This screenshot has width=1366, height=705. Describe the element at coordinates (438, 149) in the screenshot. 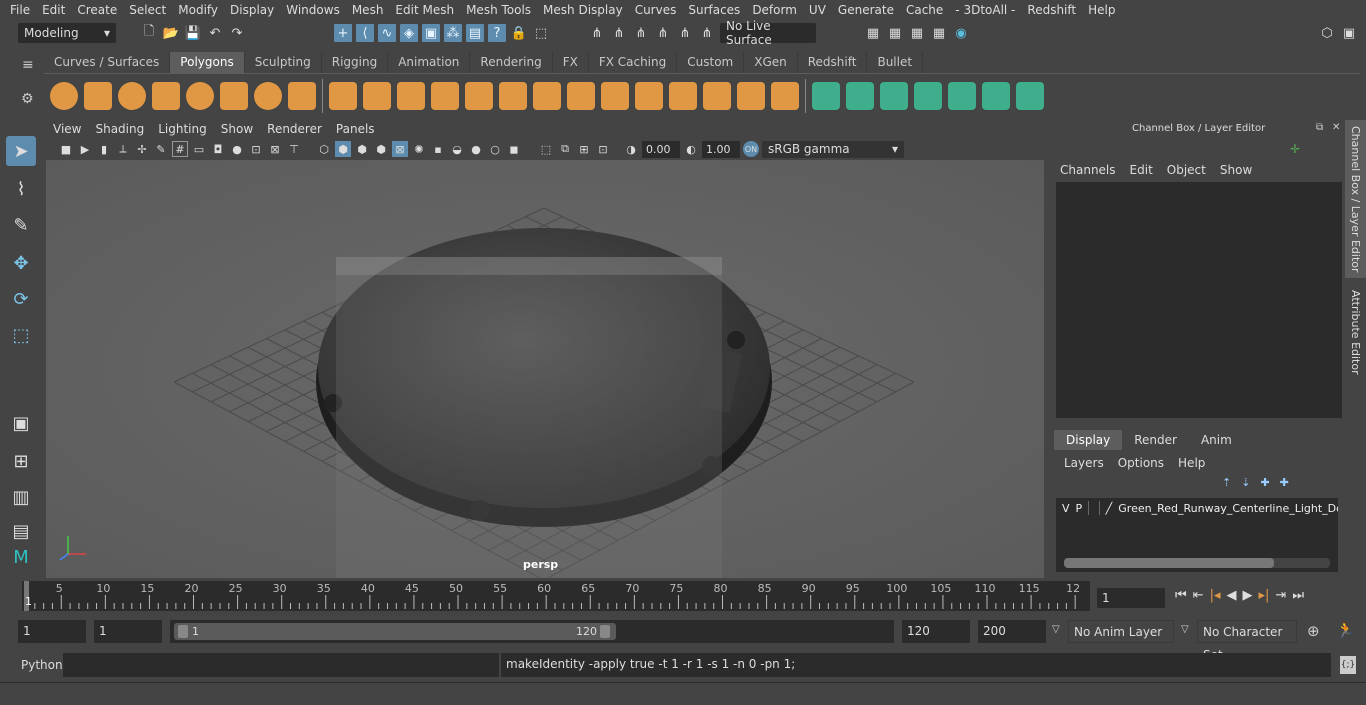

I see `shadows-icon: ▪` at that location.